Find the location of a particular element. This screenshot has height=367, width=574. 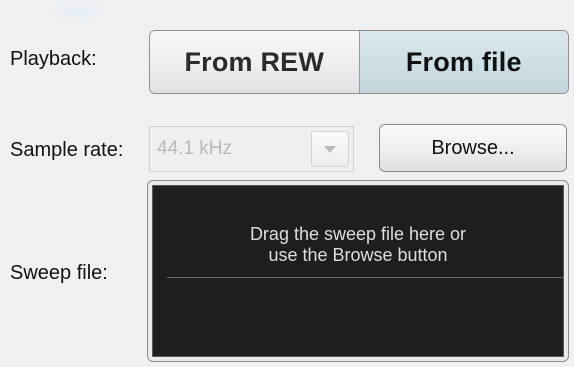

from-file-segment: From file is located at coordinates (463, 62).